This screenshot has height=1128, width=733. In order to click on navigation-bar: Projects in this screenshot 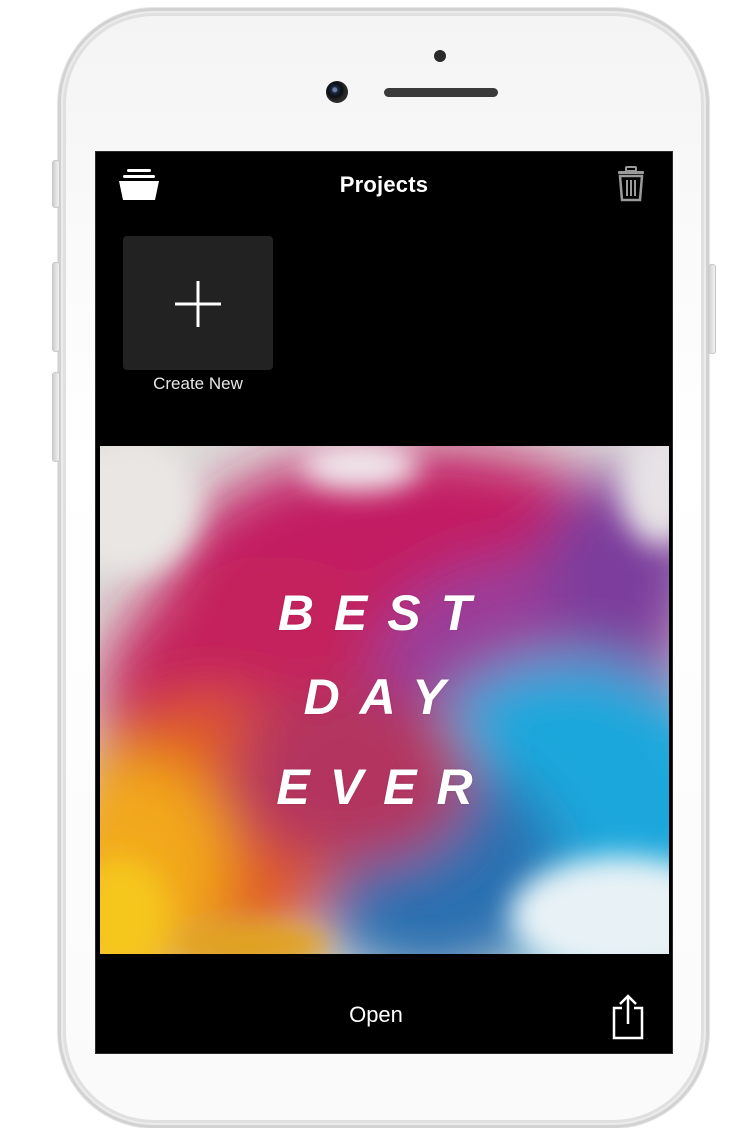, I will do `click(384, 185)`.